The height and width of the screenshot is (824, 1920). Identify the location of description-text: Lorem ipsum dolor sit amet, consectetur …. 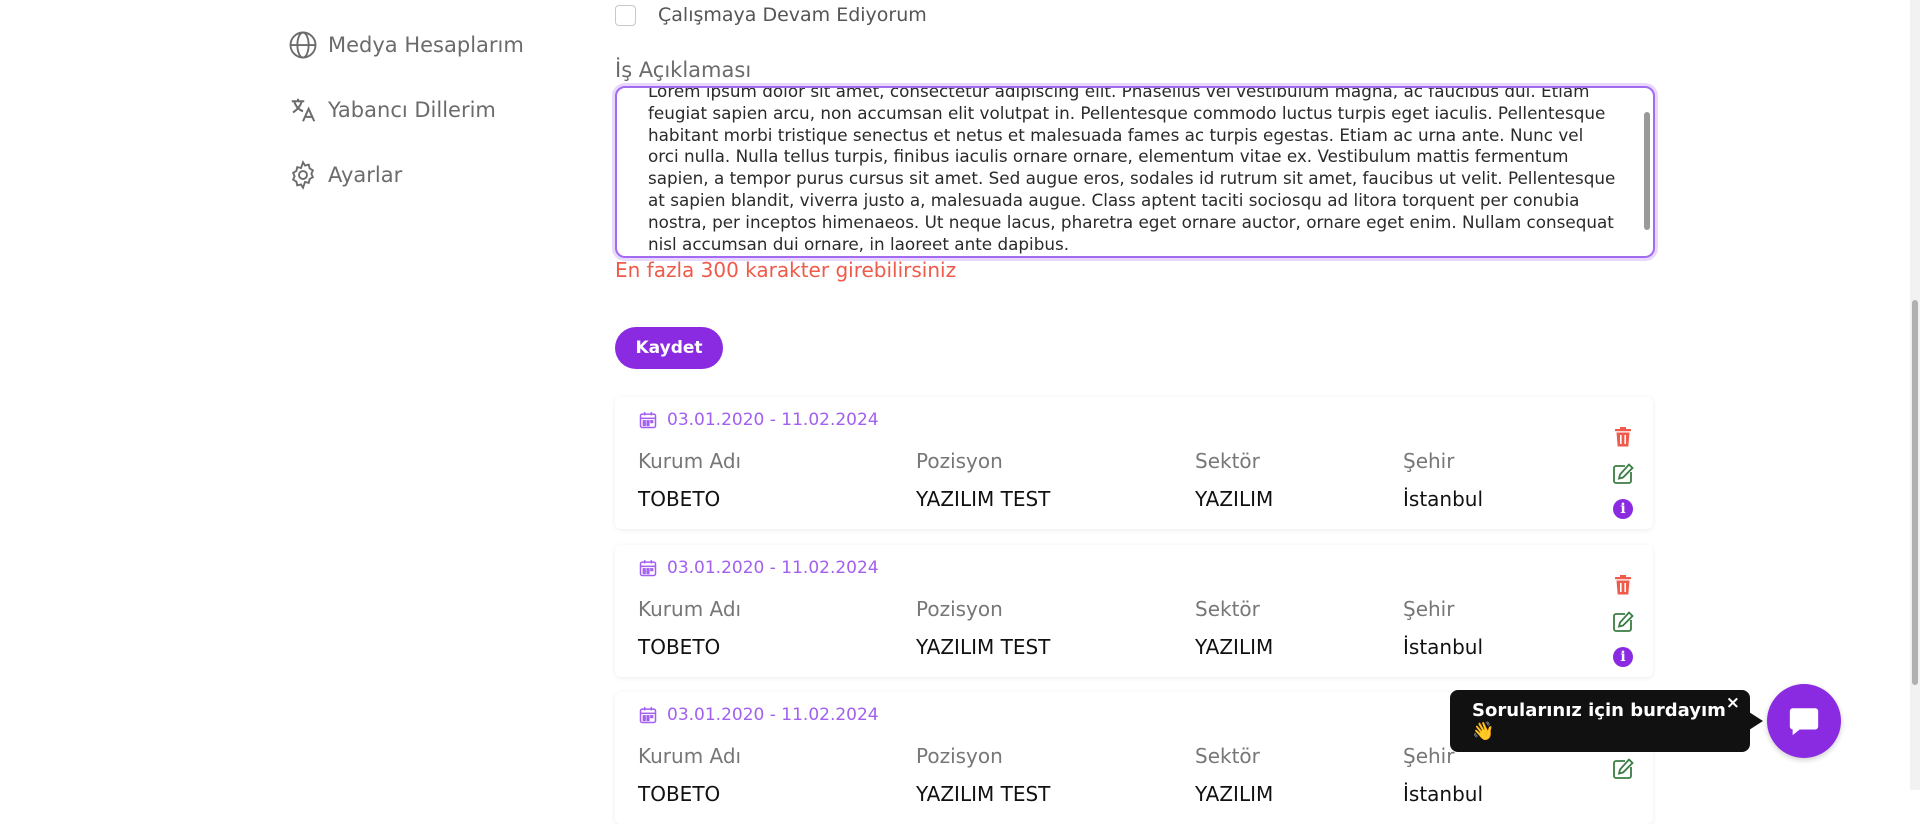
(1132, 170).